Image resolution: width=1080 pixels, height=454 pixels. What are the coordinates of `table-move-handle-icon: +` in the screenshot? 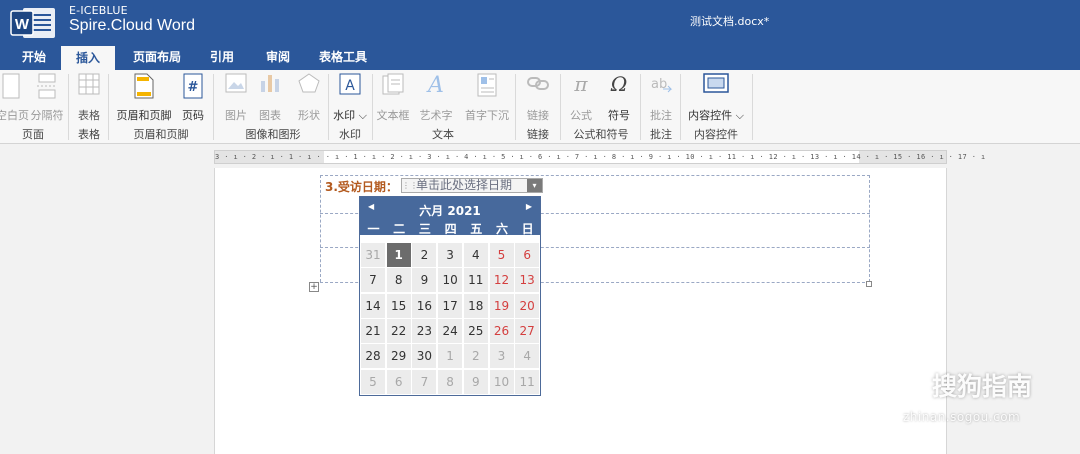 It's located at (314, 287).